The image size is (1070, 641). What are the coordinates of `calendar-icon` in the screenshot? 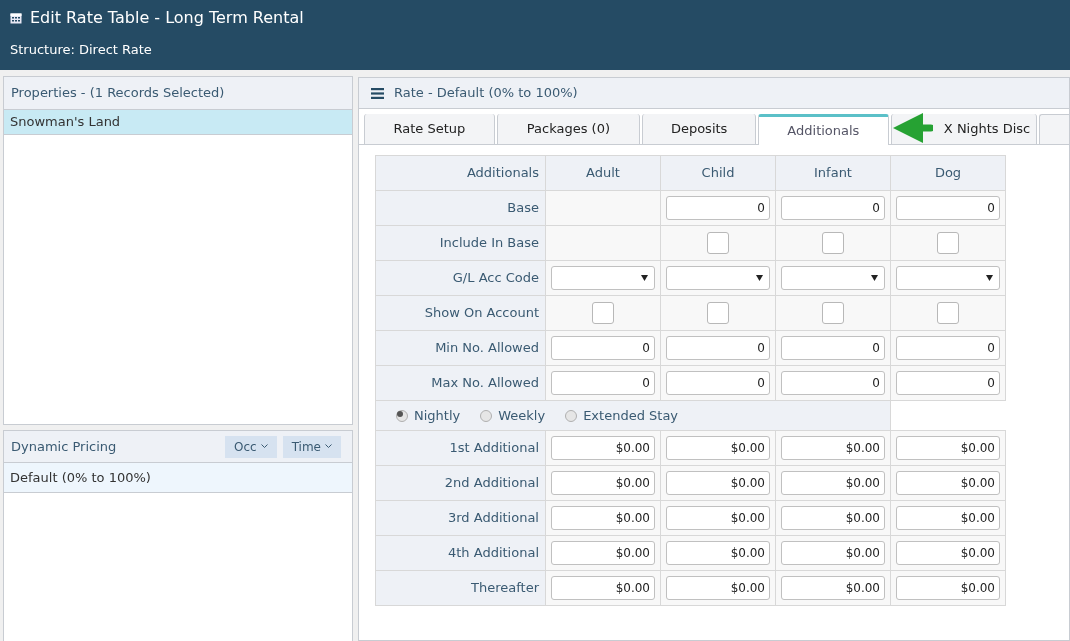 It's located at (16, 18).